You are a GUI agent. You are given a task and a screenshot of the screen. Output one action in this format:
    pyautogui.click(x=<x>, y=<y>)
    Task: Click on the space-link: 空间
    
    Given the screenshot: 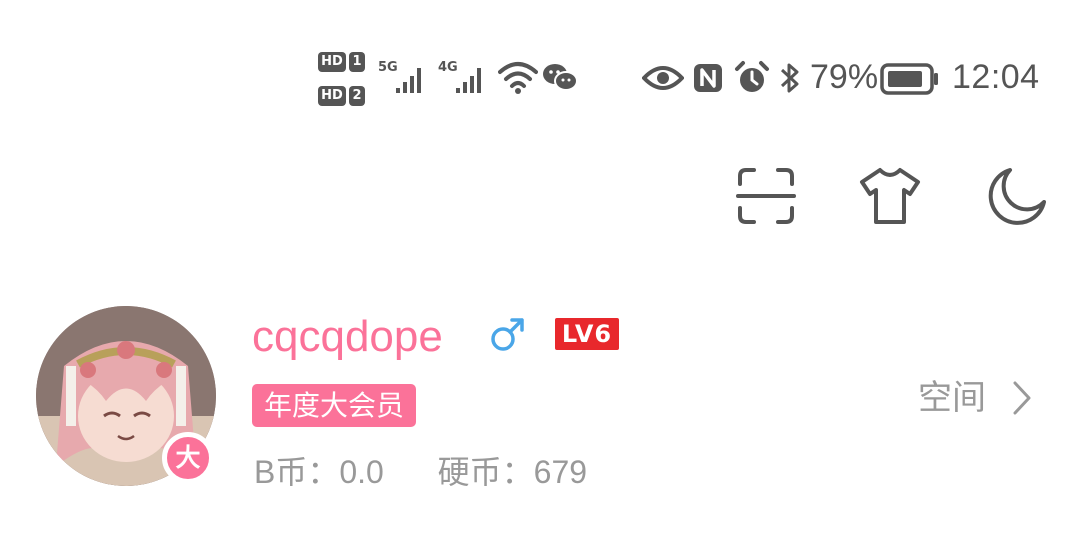 What is the action you would take?
    pyautogui.click(x=974, y=398)
    